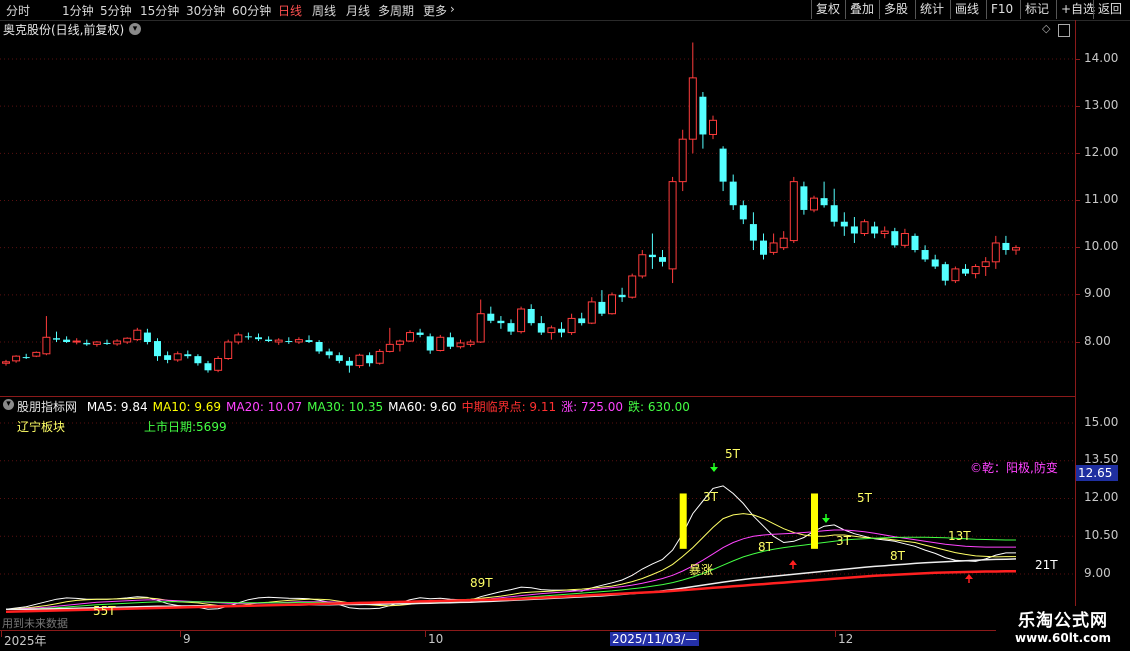 The width and height of the screenshot is (1130, 651). What do you see at coordinates (895, 9) in the screenshot?
I see `toolbar-button-2: 多股` at bounding box center [895, 9].